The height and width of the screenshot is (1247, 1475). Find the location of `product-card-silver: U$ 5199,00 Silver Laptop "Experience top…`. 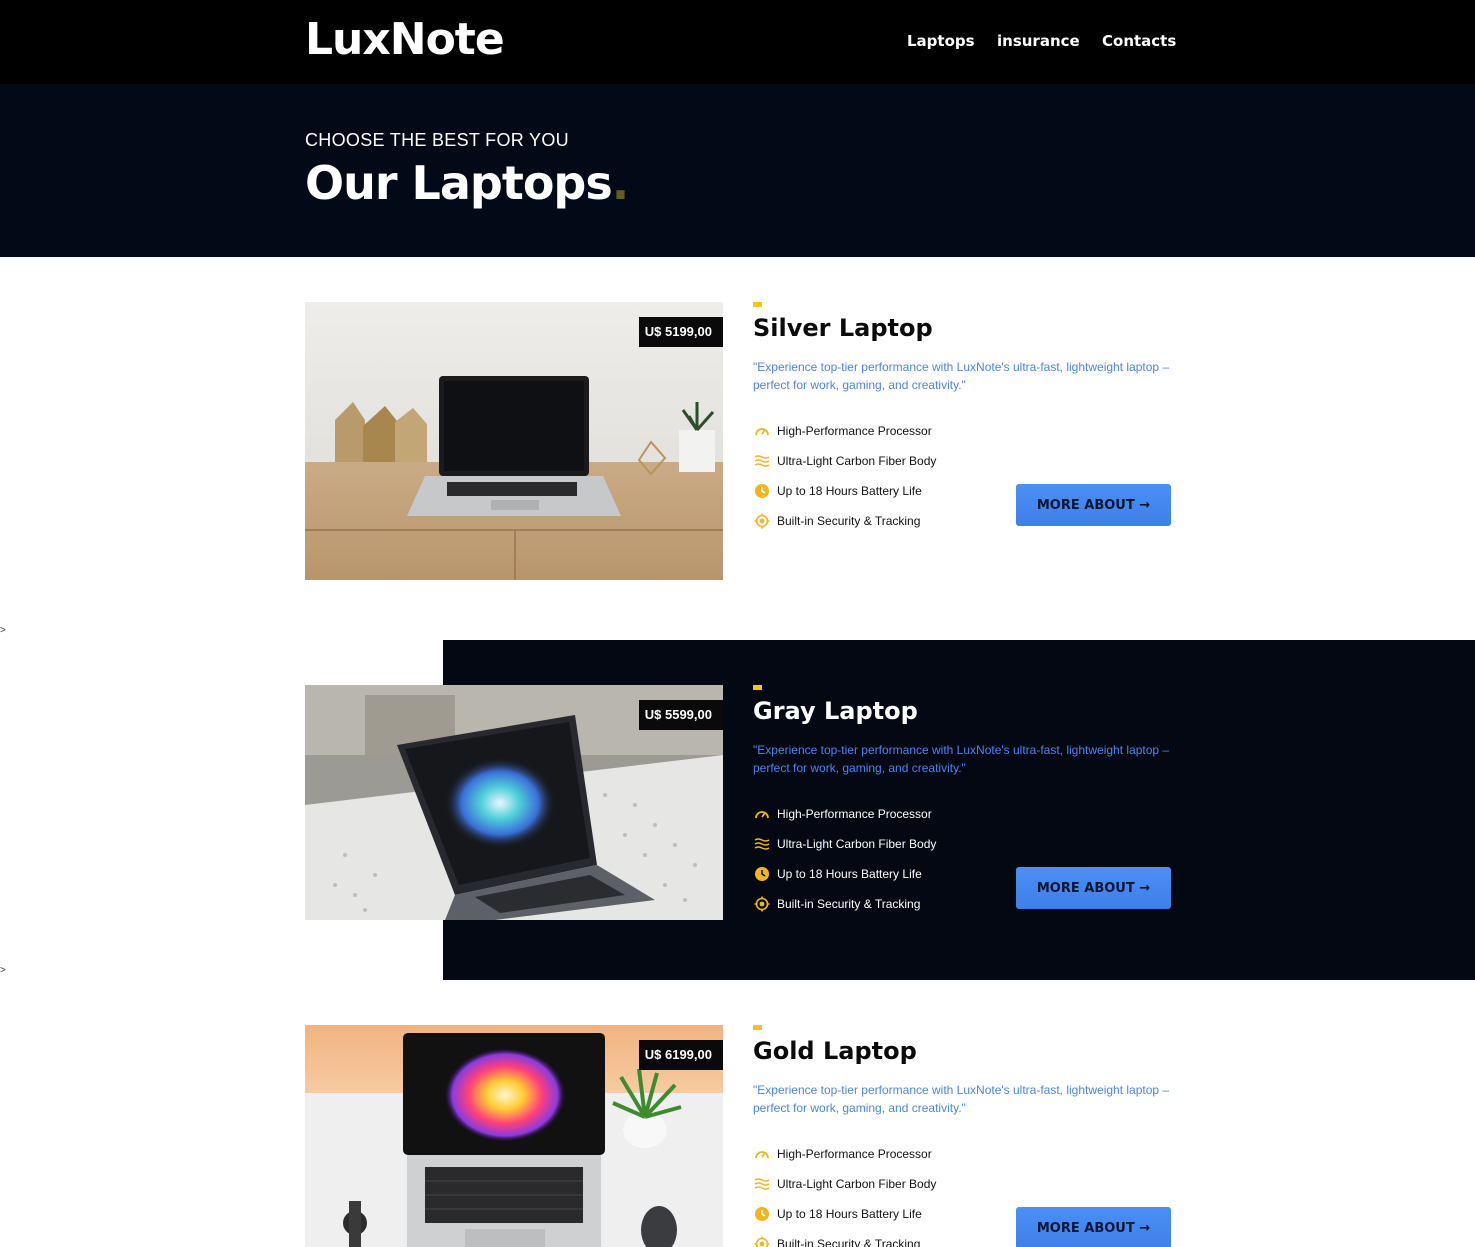

product-card-silver: U$ 5199,00 Silver Laptop "Experience top… is located at coordinates (738, 441).